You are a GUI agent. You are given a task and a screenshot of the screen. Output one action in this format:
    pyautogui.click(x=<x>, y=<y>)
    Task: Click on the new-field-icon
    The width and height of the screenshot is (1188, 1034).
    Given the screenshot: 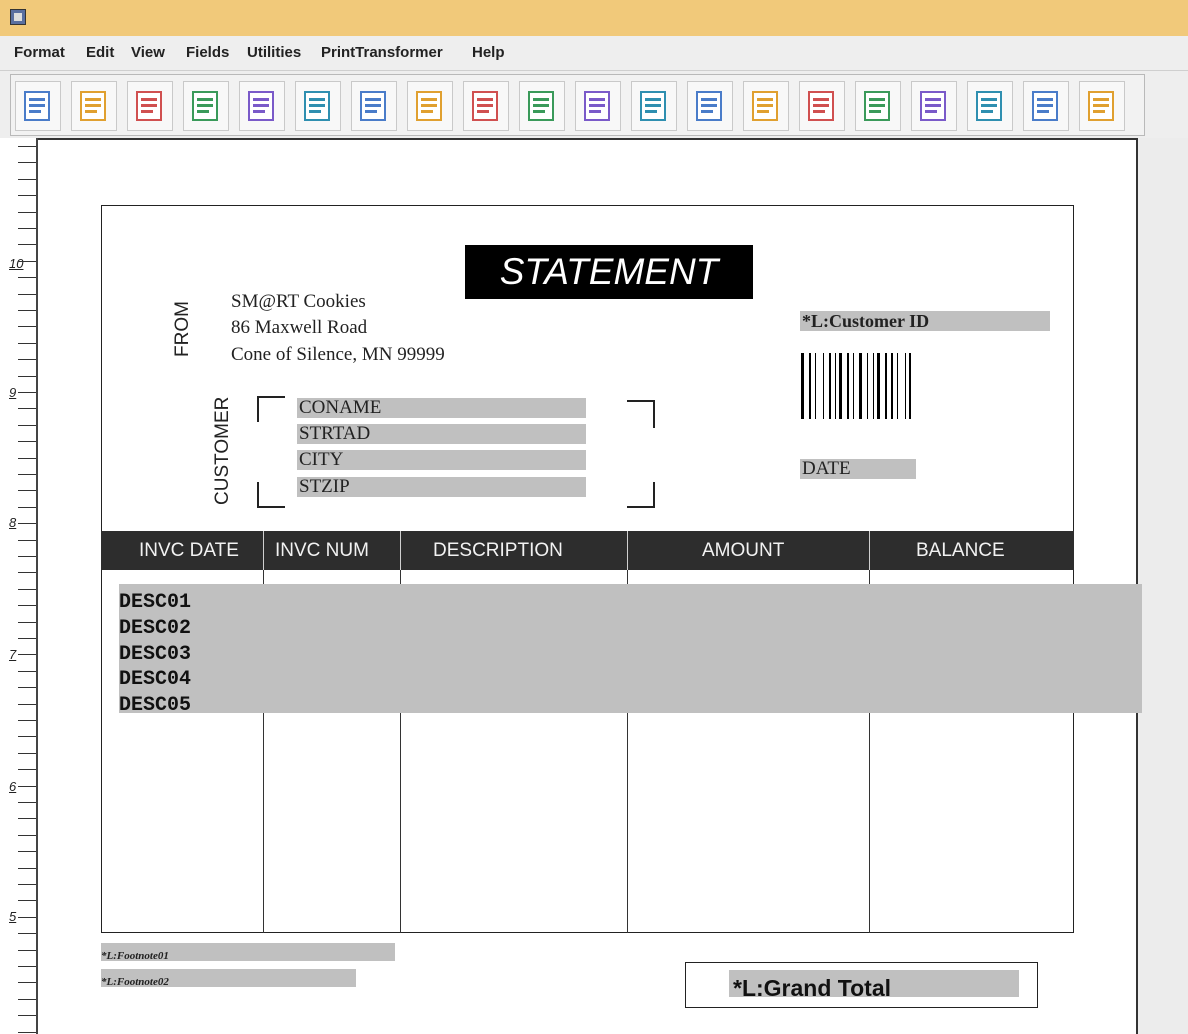 What is the action you would take?
    pyautogui.click(x=653, y=106)
    